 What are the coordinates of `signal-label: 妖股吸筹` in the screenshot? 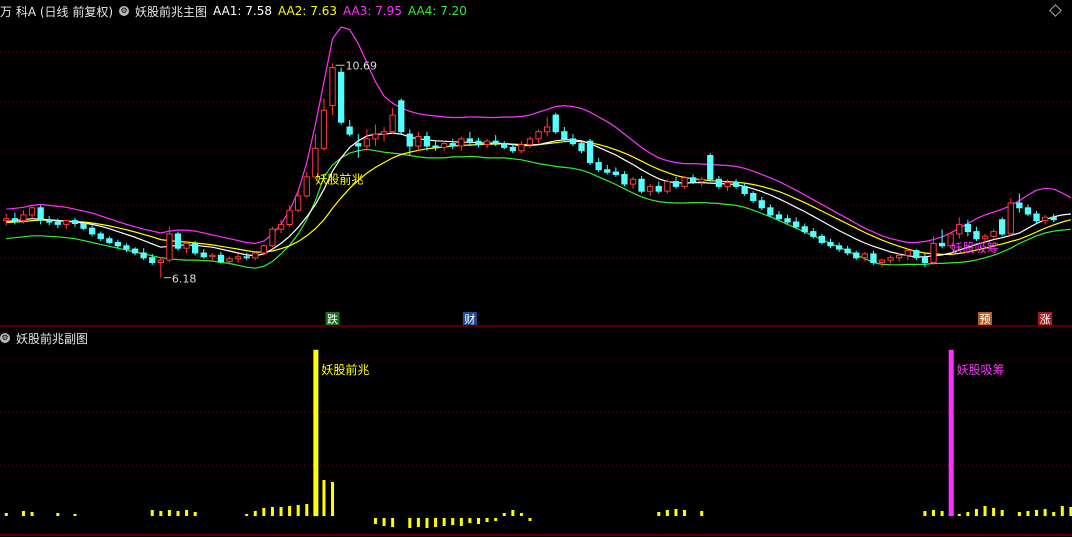 It's located at (975, 248).